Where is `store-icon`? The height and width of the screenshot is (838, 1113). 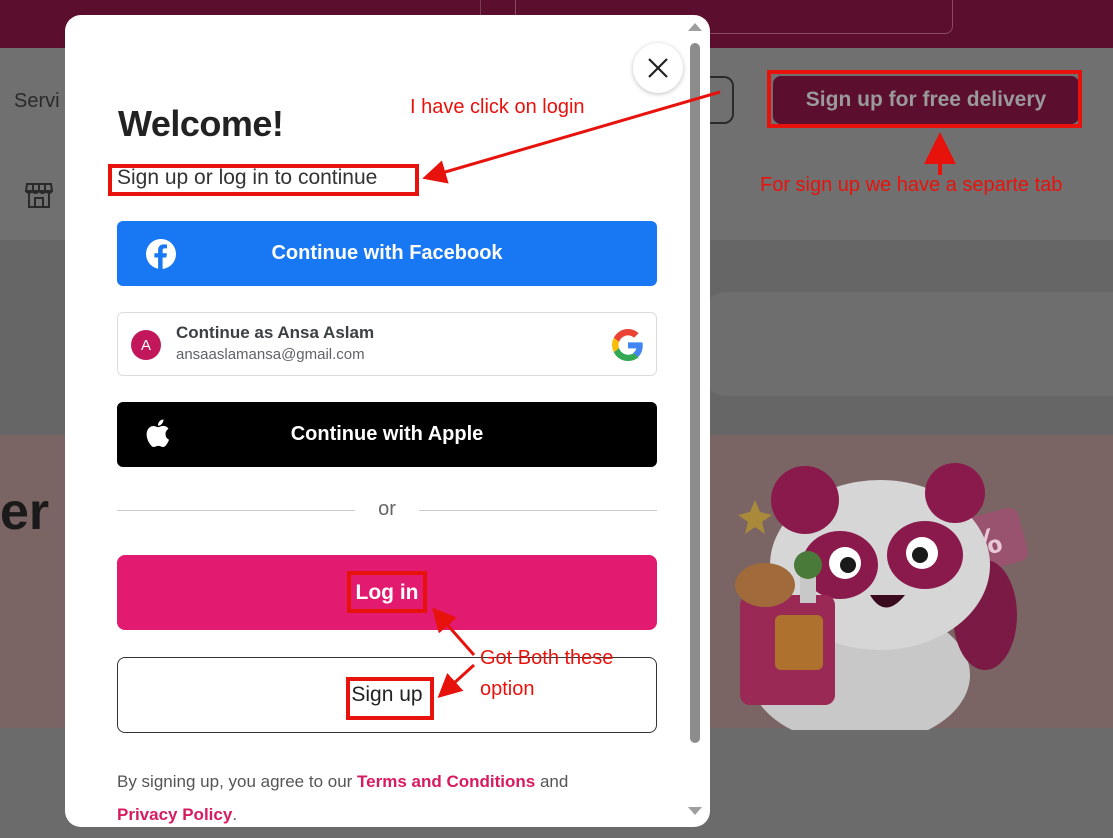
store-icon is located at coordinates (39, 195).